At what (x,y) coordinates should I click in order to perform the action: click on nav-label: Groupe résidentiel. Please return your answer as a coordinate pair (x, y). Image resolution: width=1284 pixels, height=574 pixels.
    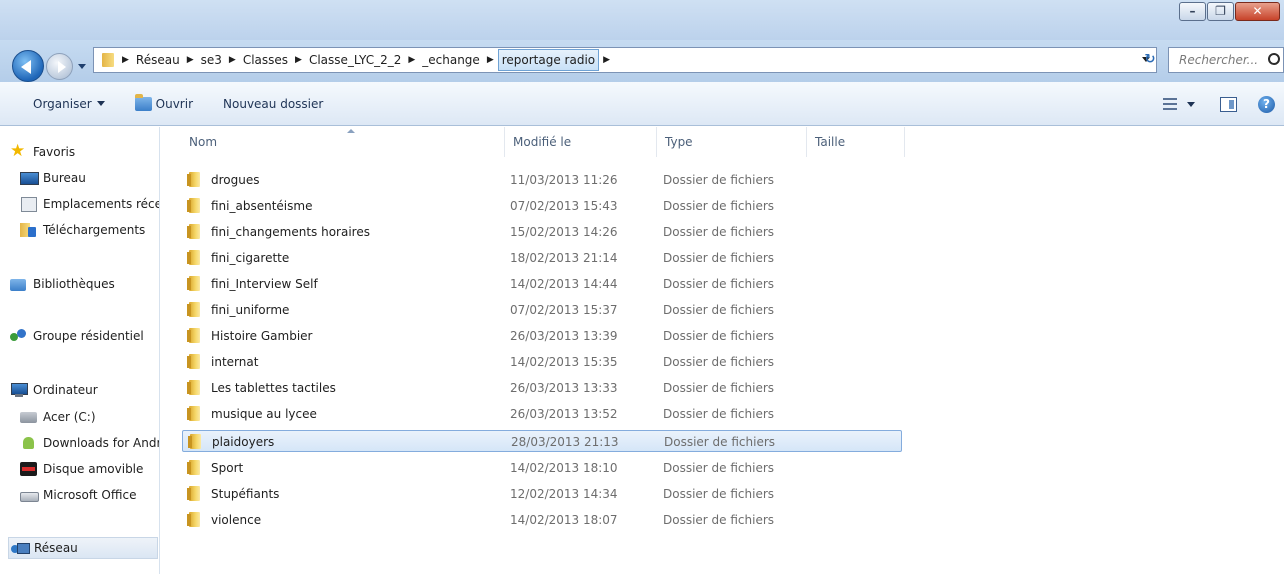
    Looking at the image, I should click on (88, 336).